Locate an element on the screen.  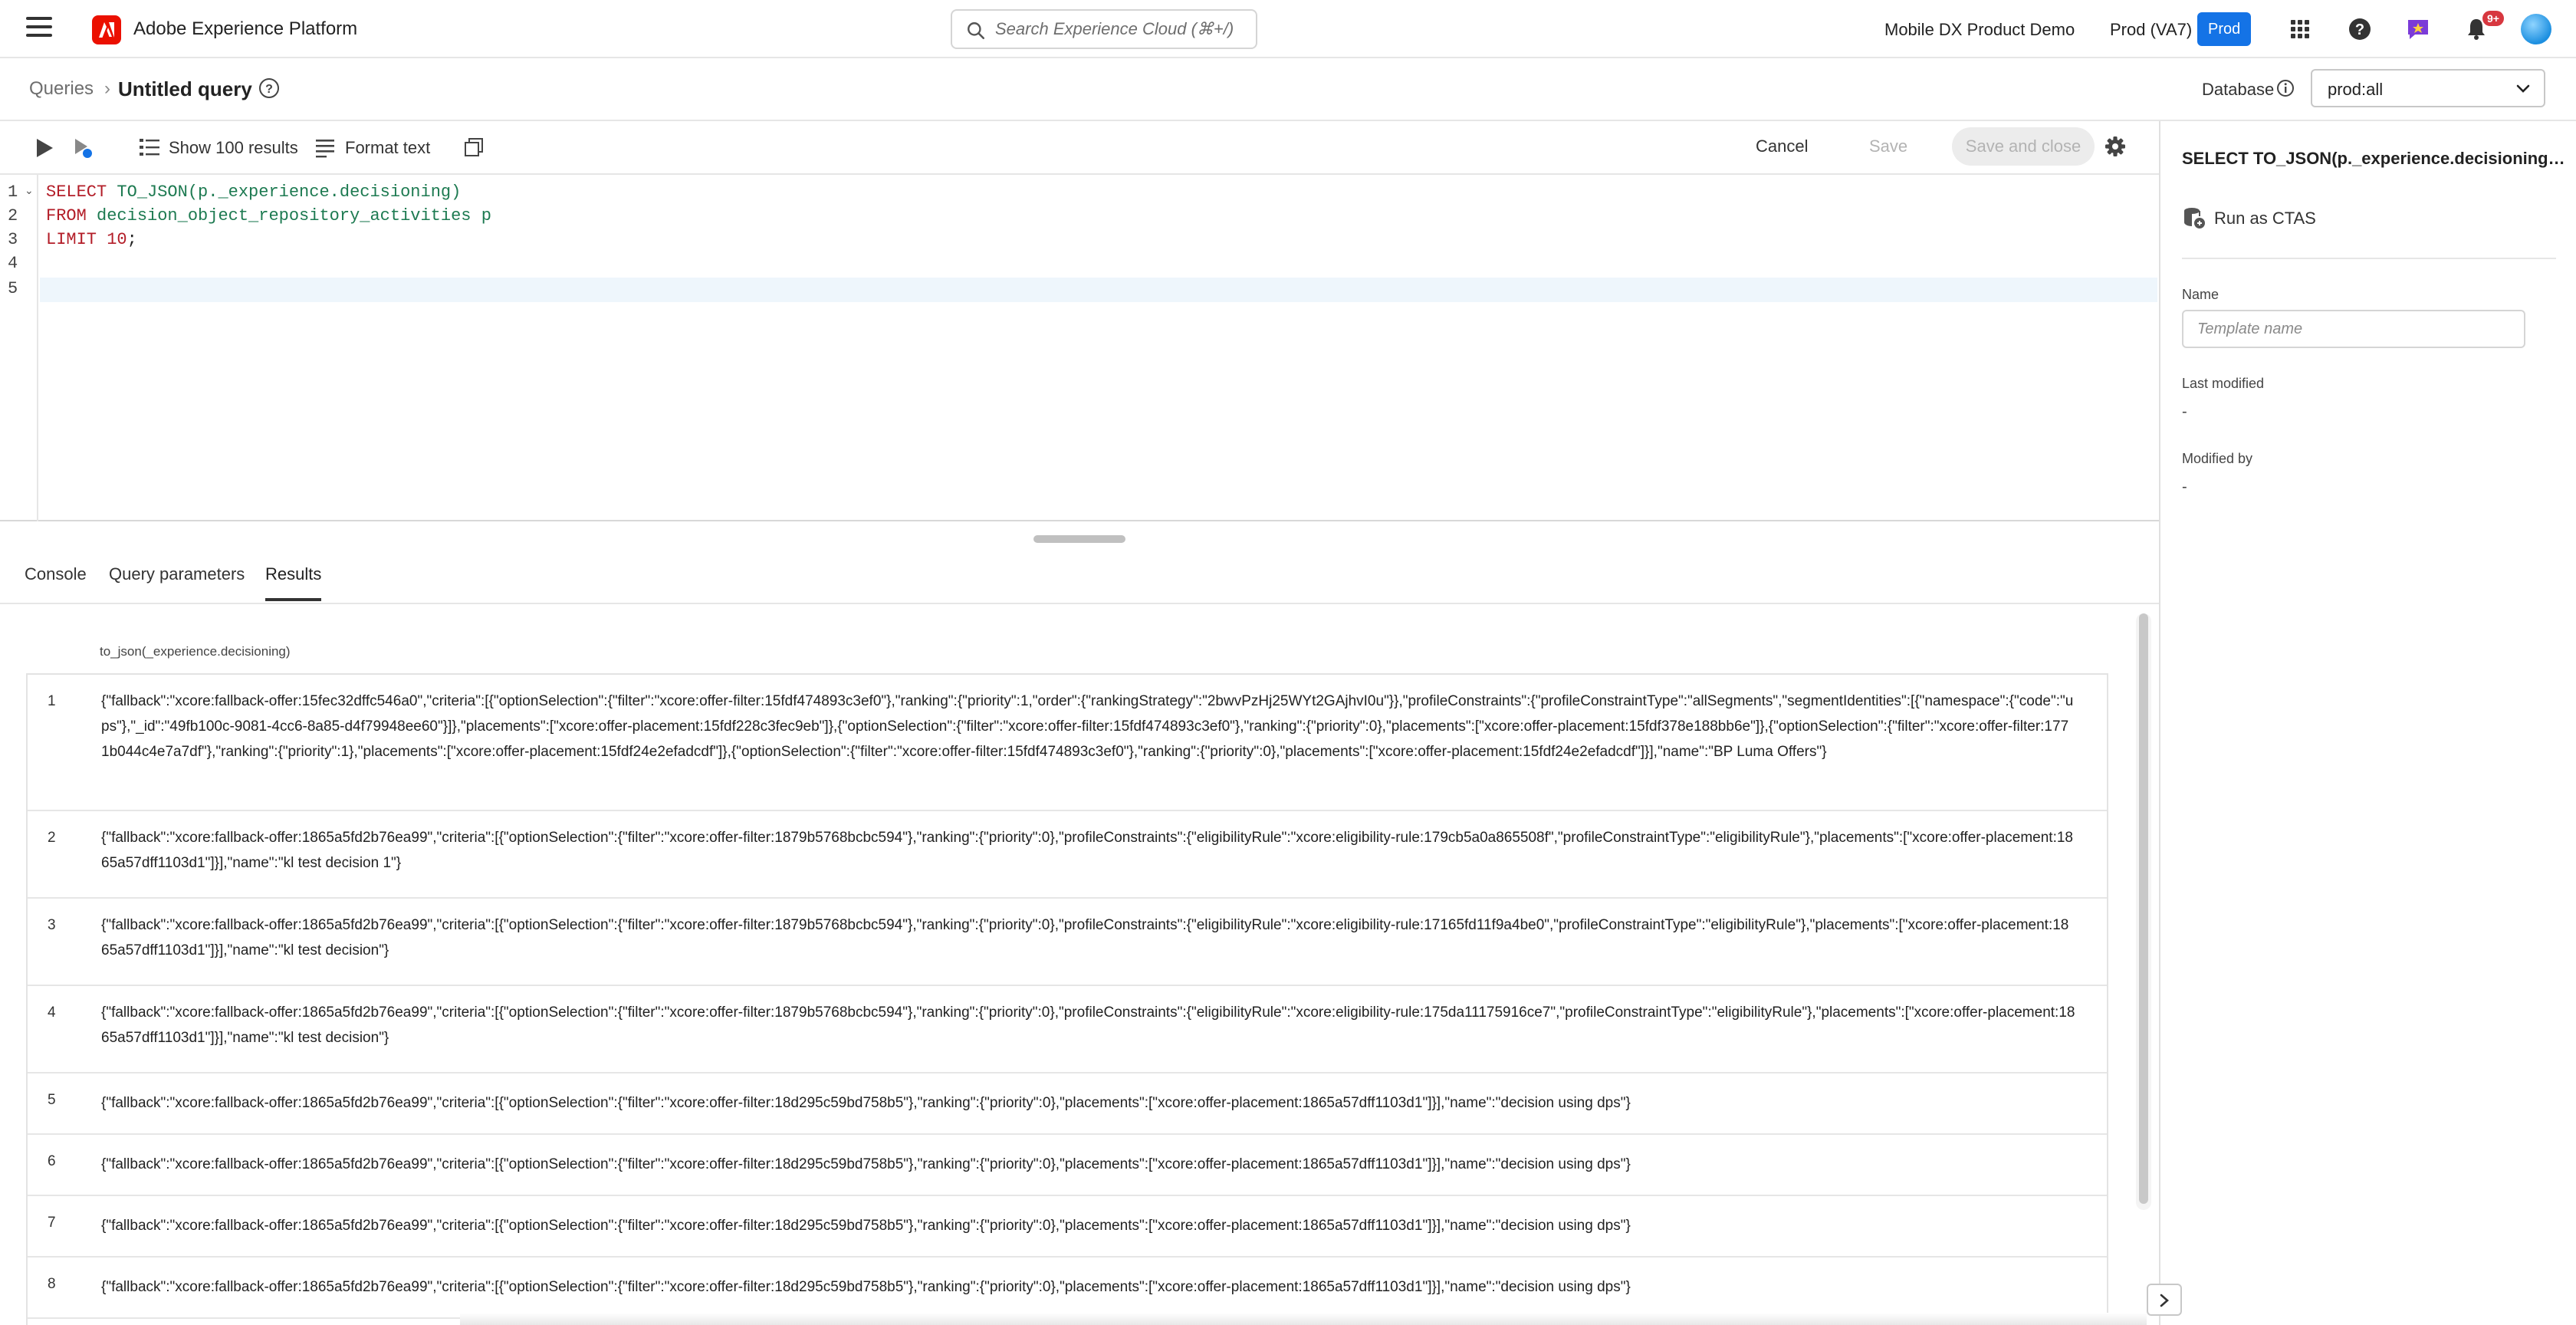
save-and-close-button: Save and close is located at coordinates (2024, 146).